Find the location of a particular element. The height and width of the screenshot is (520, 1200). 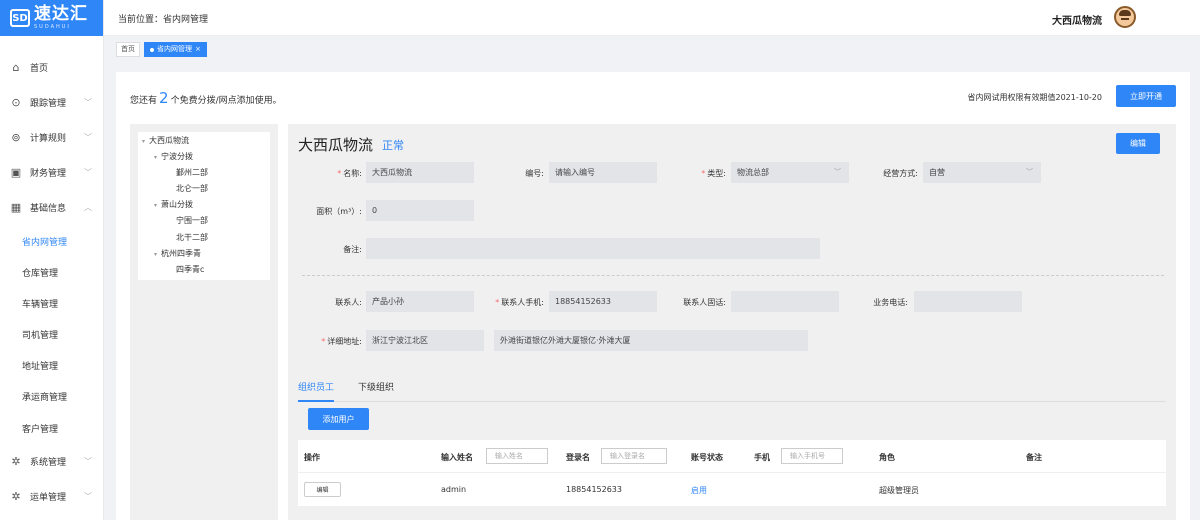

table-row: 编辑 admin 18854152633 启用 超级管理员 is located at coordinates (732, 489).